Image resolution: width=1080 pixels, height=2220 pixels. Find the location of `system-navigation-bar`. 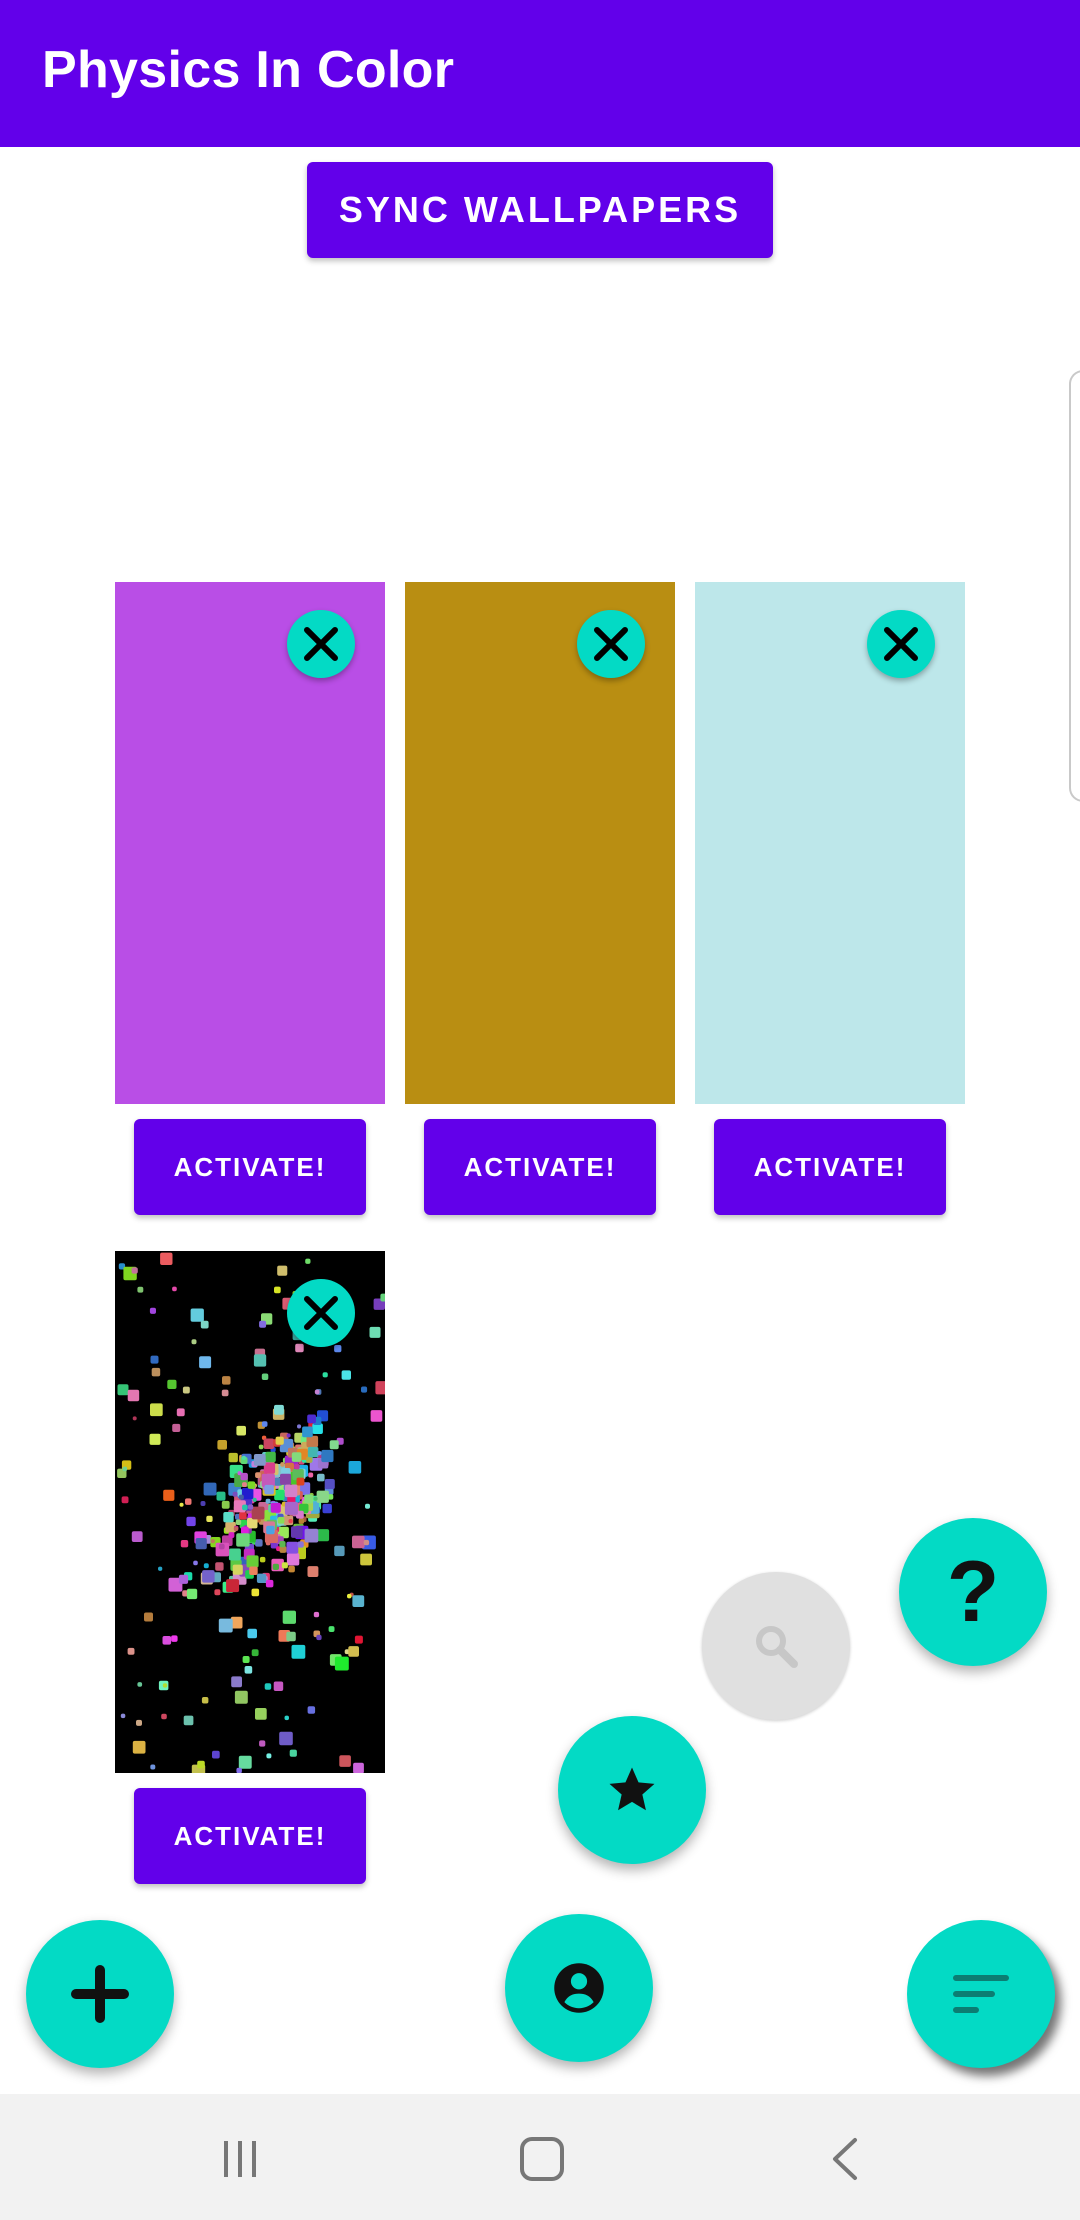

system-navigation-bar is located at coordinates (540, 2157).